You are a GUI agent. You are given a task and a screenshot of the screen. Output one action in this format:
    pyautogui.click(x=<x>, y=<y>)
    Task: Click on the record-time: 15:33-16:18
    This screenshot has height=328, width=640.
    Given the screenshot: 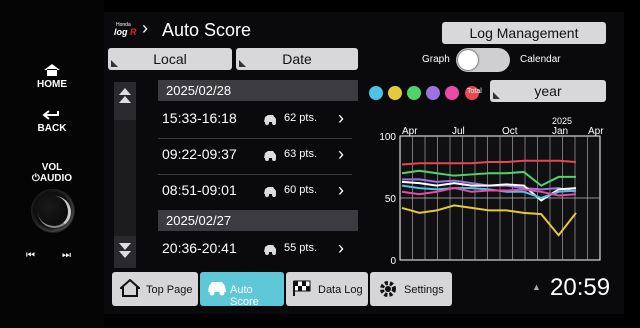 What is the action you would take?
    pyautogui.click(x=199, y=118)
    